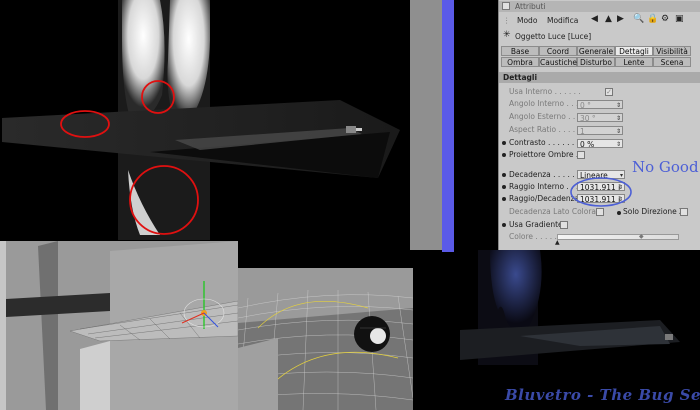 The image size is (700, 410). I want to click on front-box-face, so click(95, 375).